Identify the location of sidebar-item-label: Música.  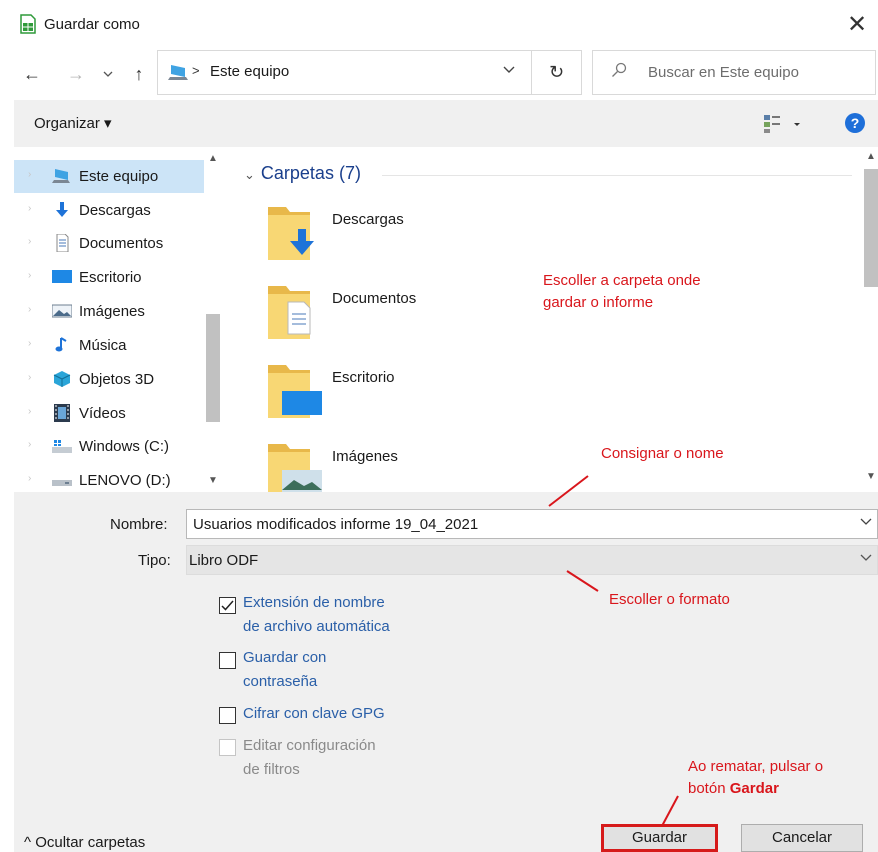
(103, 345).